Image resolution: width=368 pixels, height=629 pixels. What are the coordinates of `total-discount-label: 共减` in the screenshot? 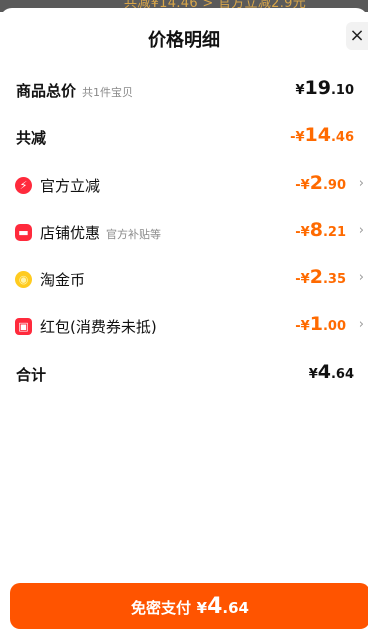 It's located at (31, 138).